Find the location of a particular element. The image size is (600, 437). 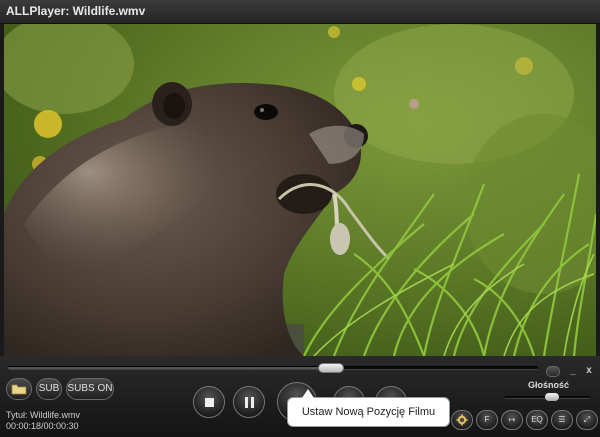

list-icon: ☰ is located at coordinates (562, 419).